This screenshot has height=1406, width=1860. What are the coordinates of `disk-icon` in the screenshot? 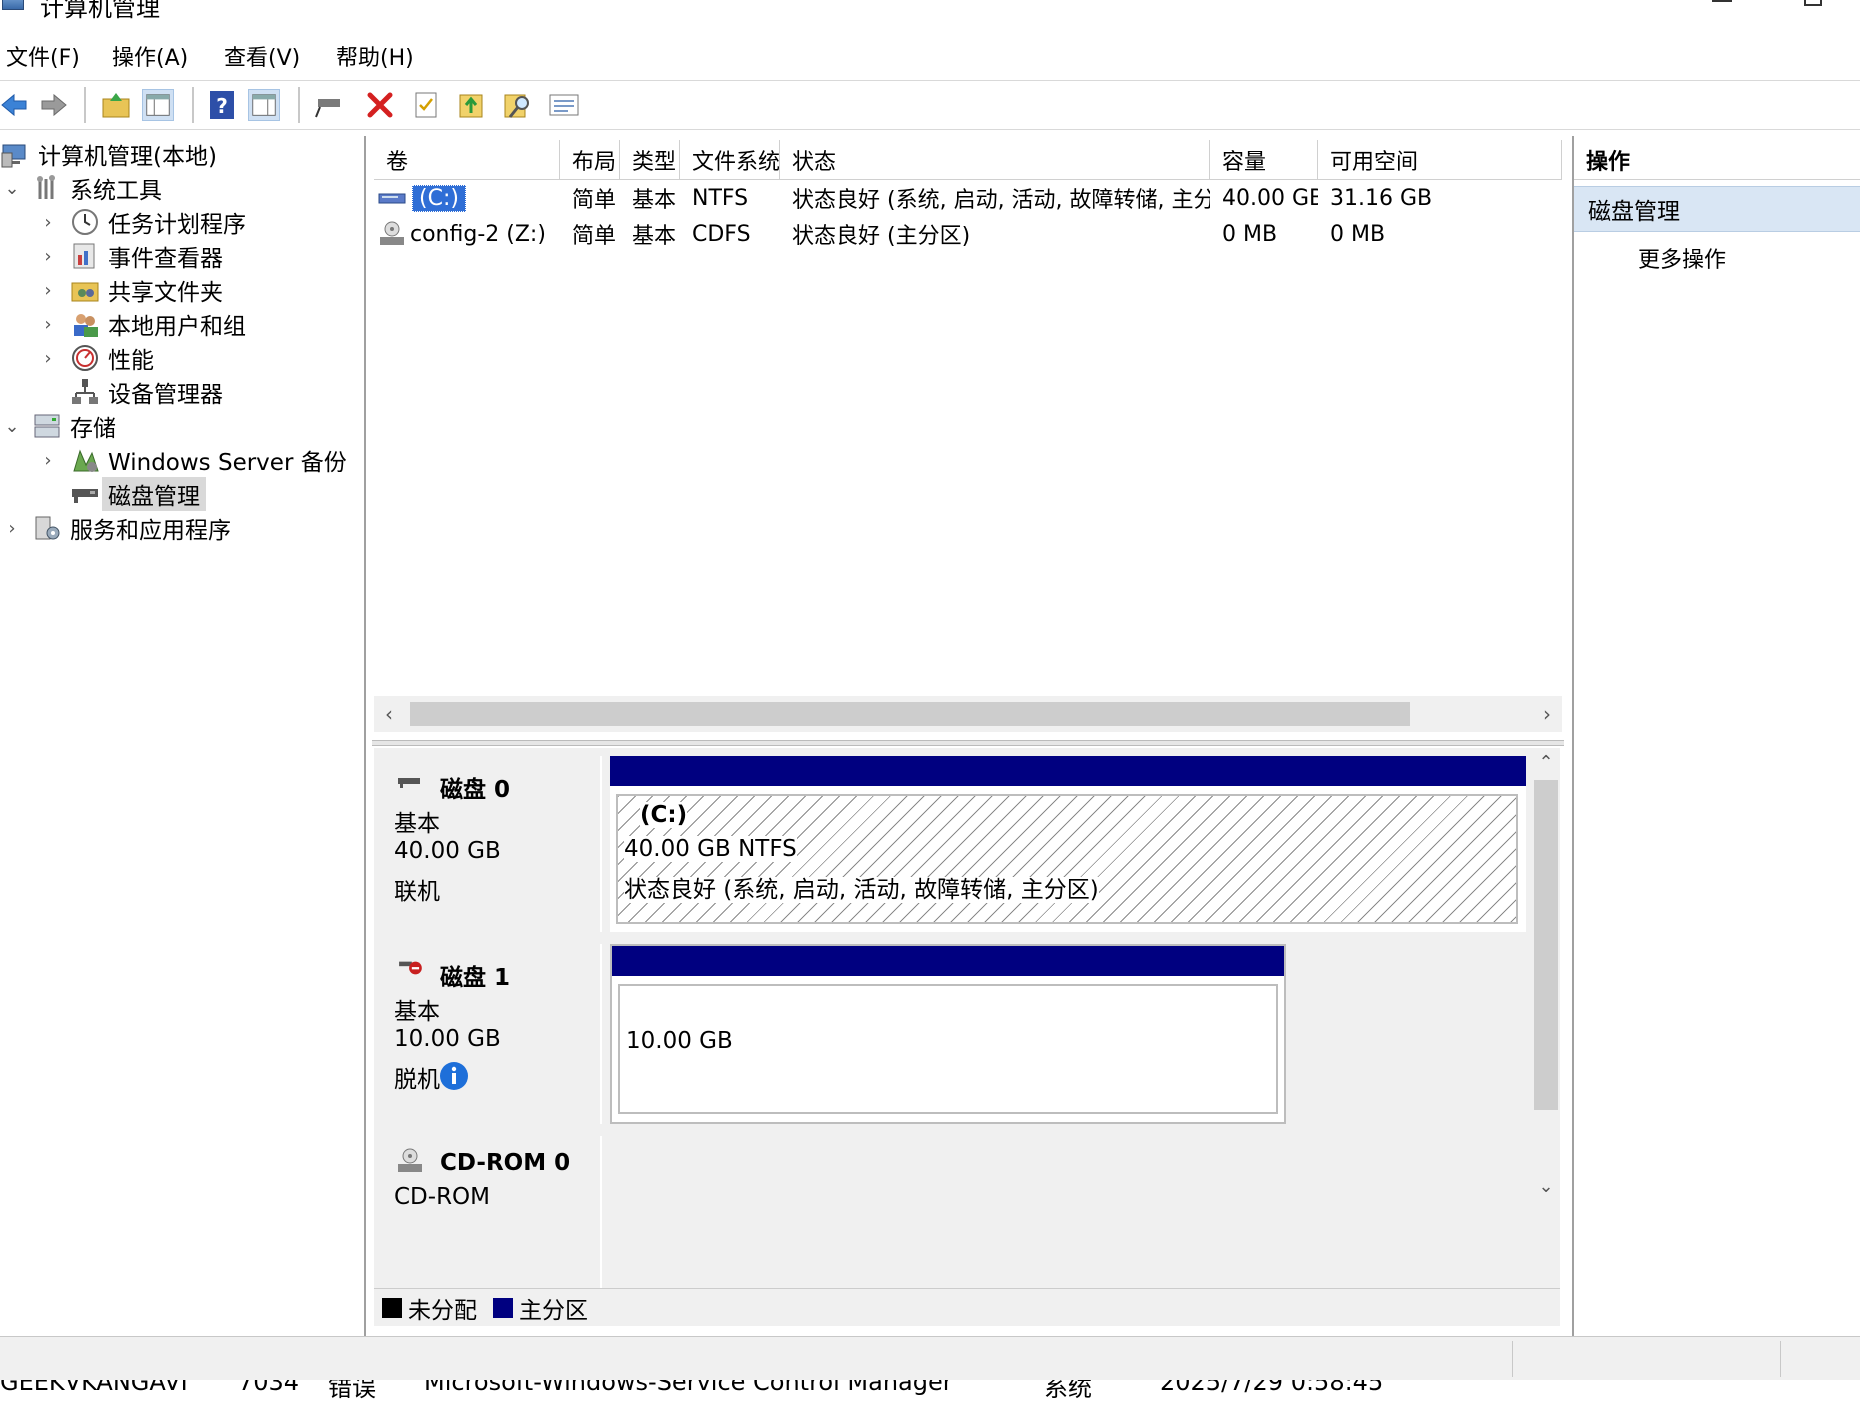 It's located at (409, 783).